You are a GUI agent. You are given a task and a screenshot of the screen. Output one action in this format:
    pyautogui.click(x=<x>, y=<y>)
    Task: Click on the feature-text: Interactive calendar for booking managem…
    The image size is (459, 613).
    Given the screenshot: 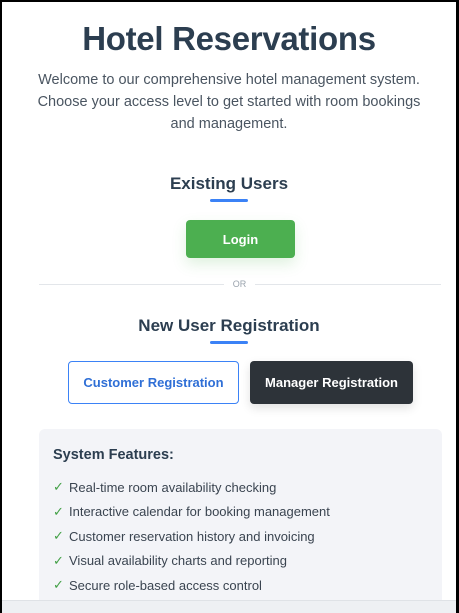 What is the action you would take?
    pyautogui.click(x=199, y=512)
    